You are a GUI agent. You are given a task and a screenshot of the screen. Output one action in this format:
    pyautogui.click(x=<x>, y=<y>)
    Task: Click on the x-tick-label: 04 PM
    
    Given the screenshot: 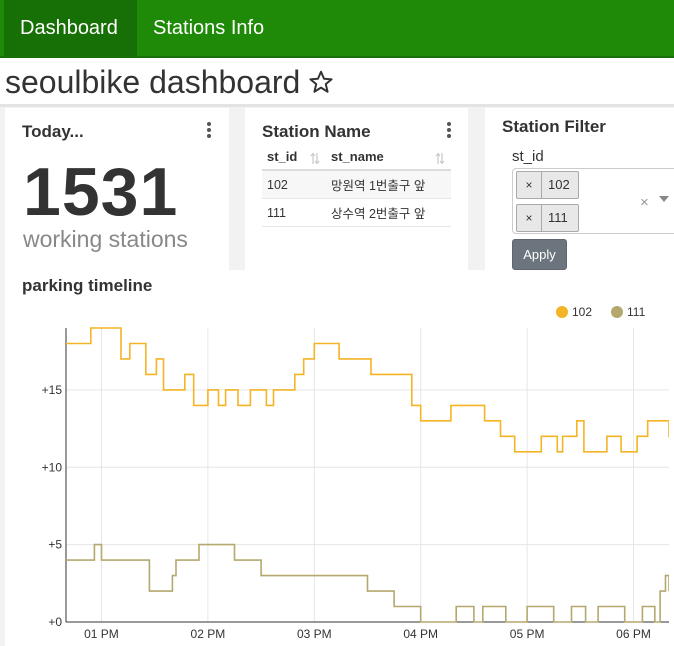 What is the action you would take?
    pyautogui.click(x=420, y=634)
    